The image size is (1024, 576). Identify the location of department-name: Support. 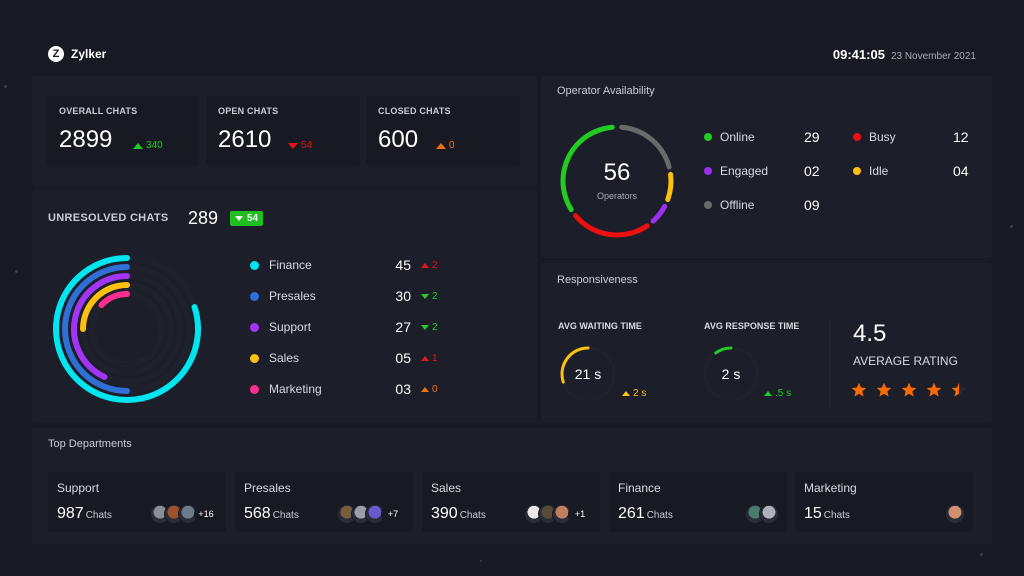
(78, 488).